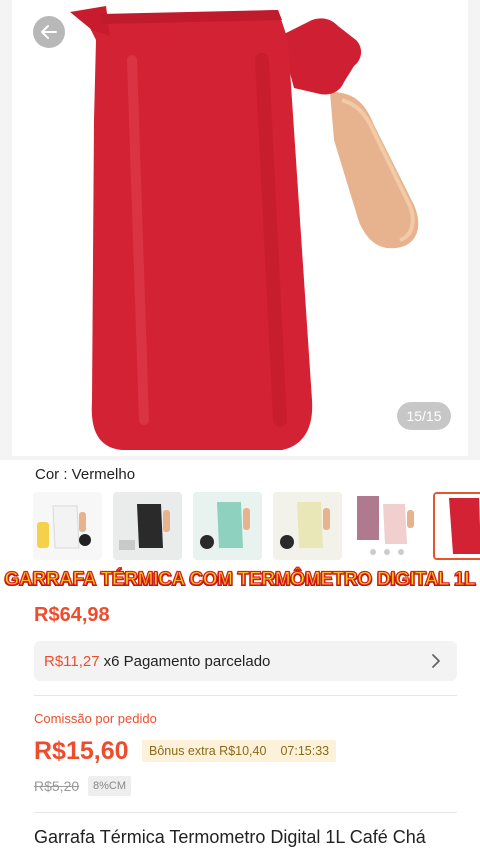 This screenshot has height=854, width=480. What do you see at coordinates (436, 661) in the screenshot?
I see `chevron-right-icon` at bounding box center [436, 661].